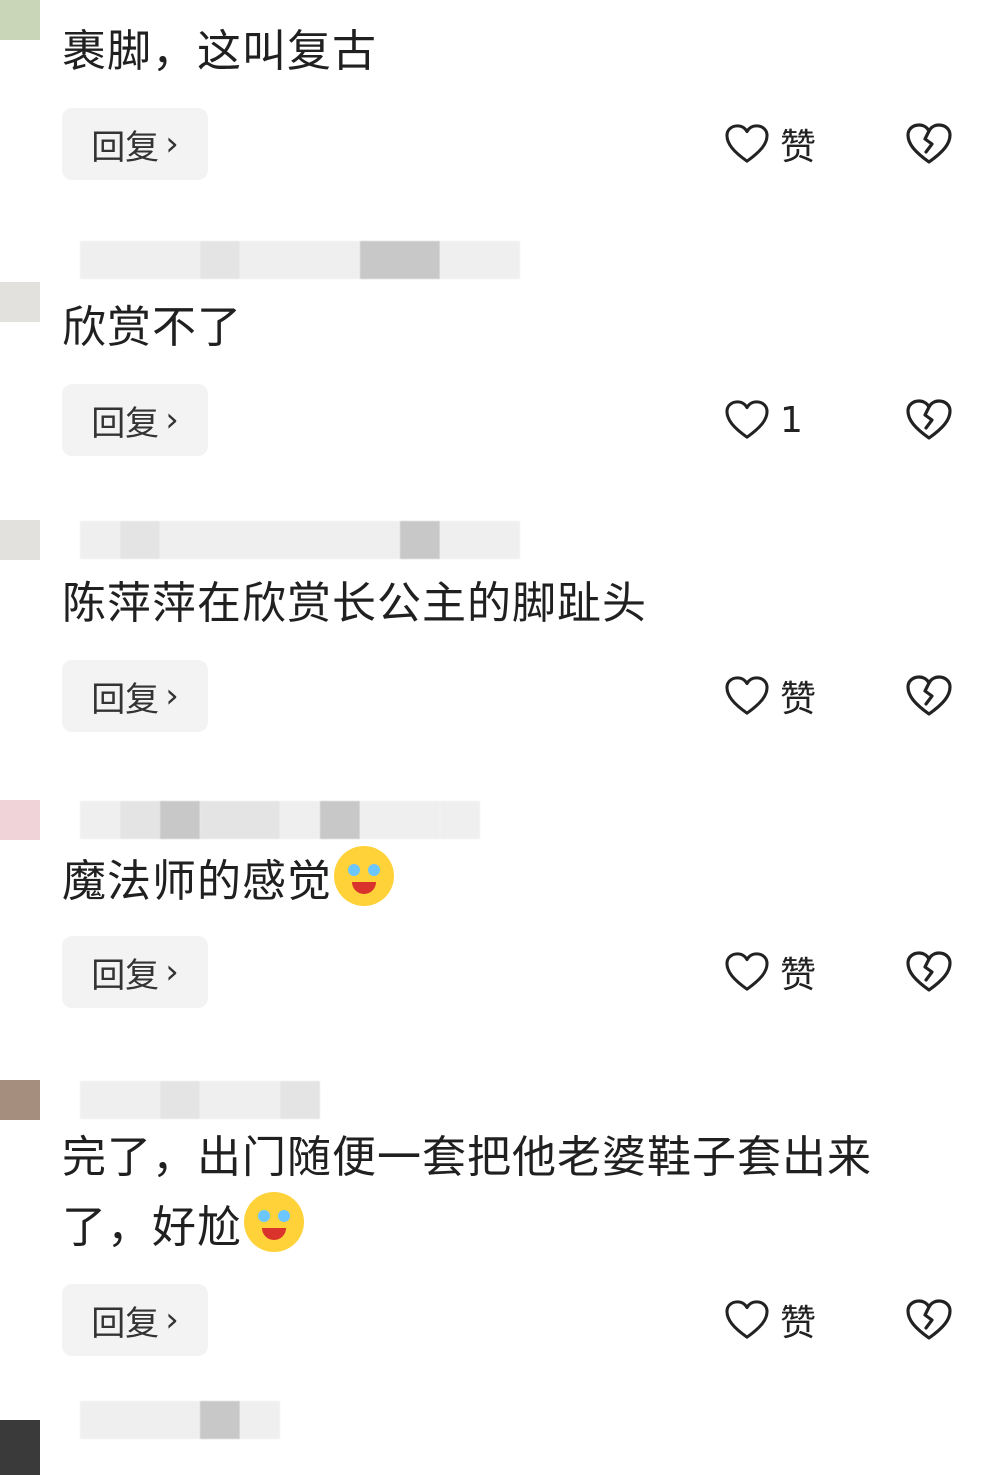 The height and width of the screenshot is (1475, 1006). What do you see at coordinates (152, 1227) in the screenshot?
I see `comment-text-content: 了，好尬` at bounding box center [152, 1227].